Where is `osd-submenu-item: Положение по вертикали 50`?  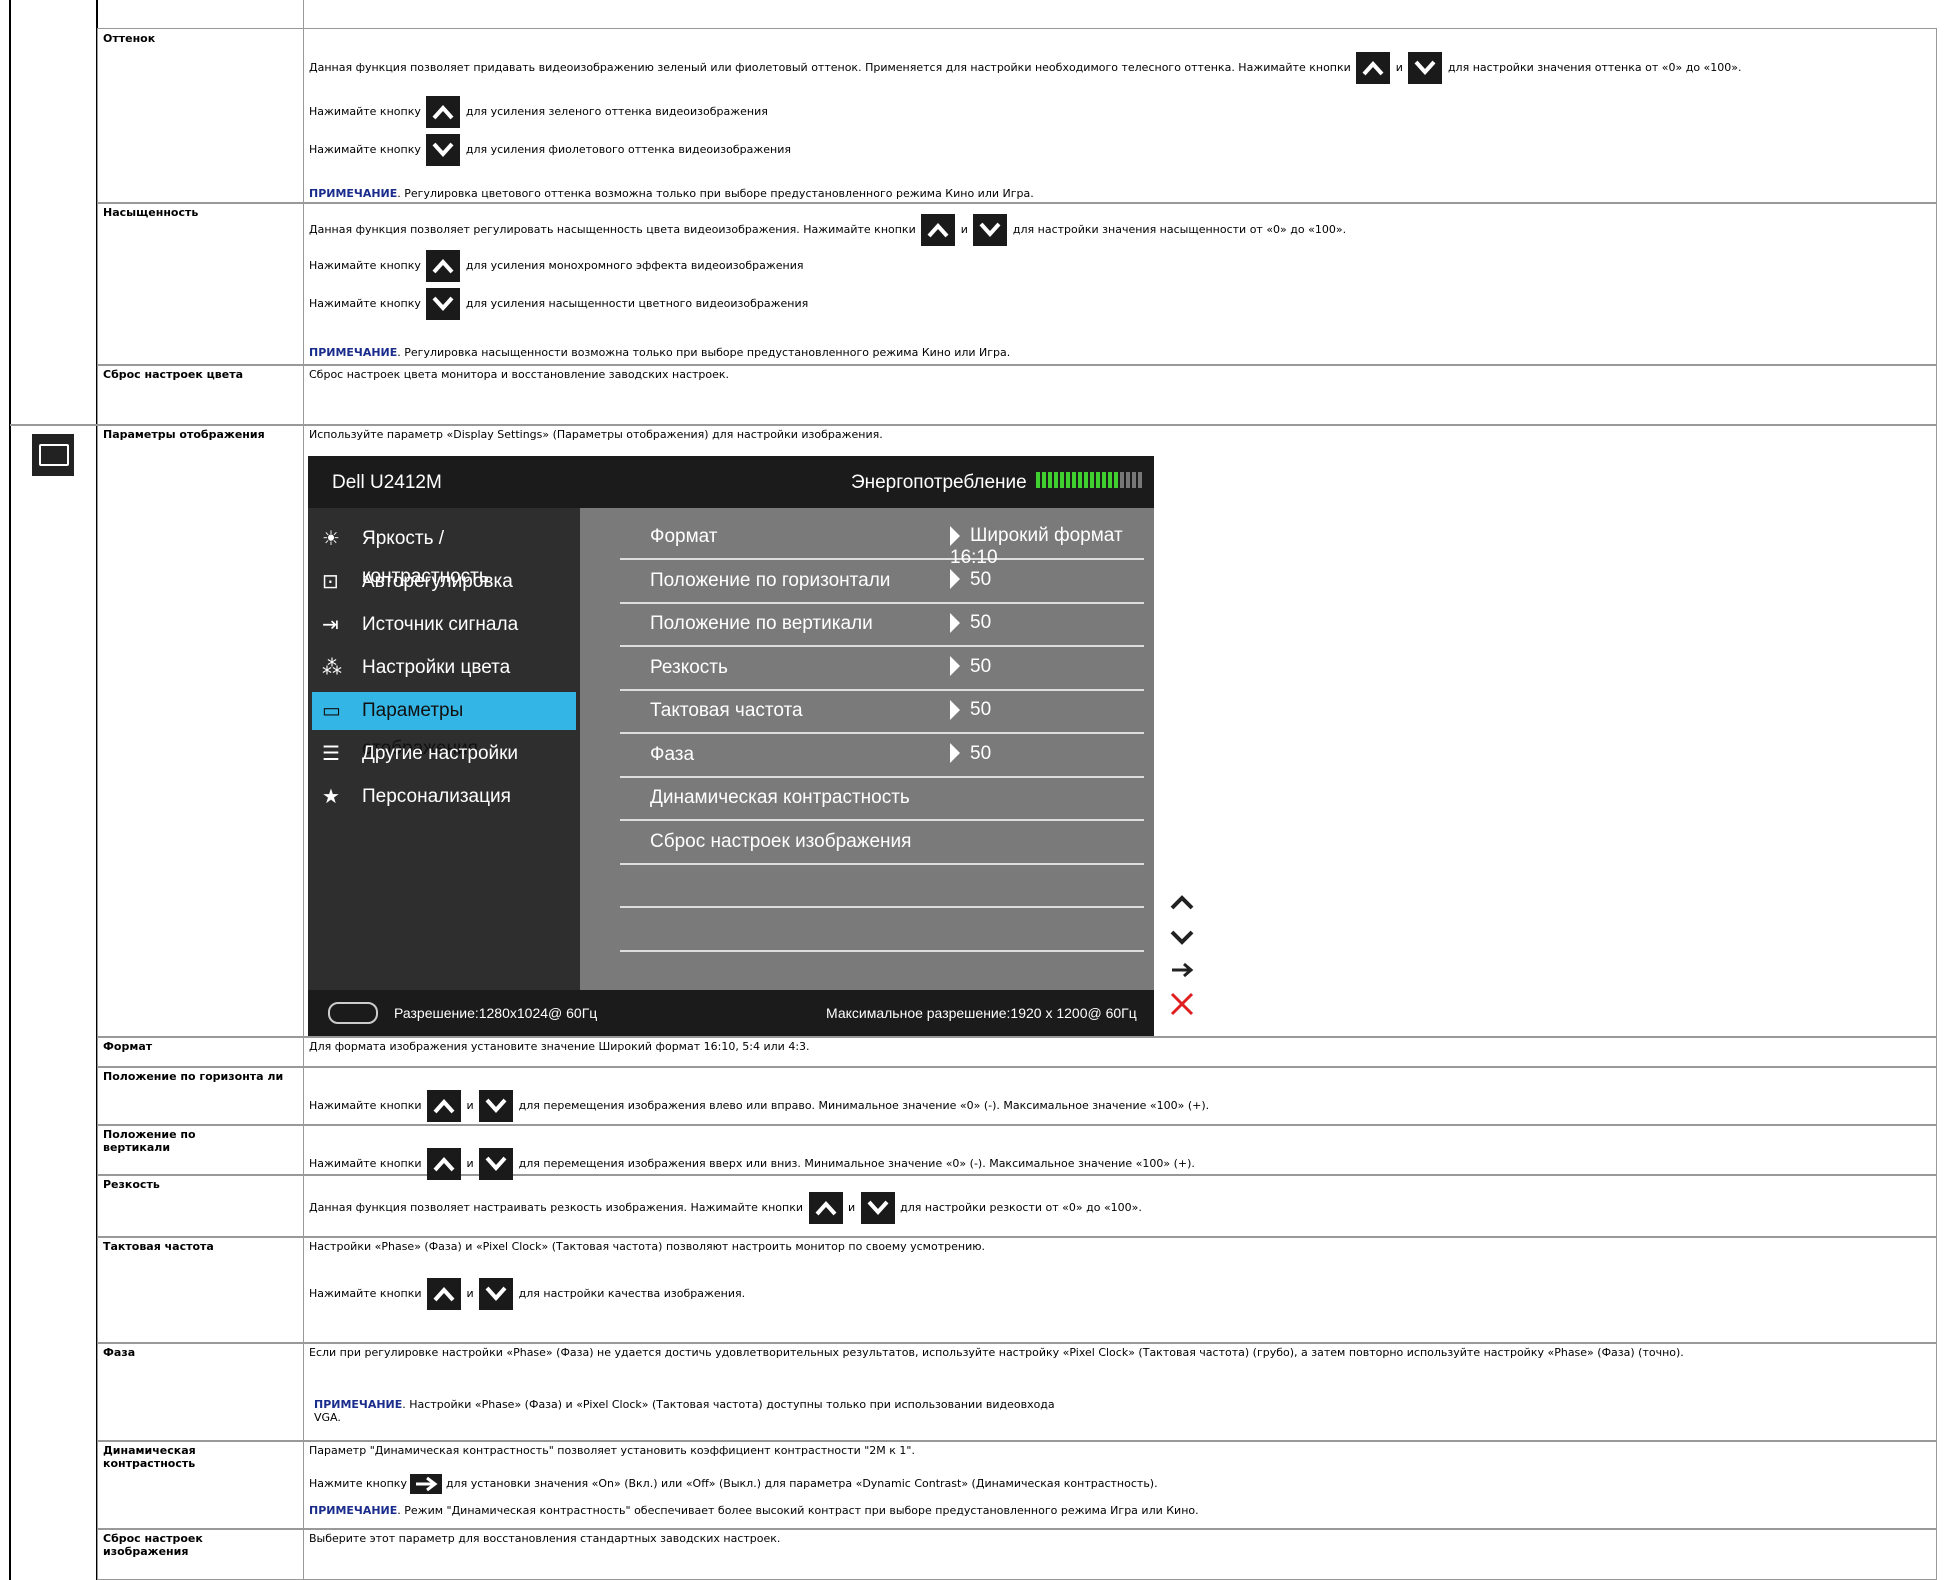 osd-submenu-item: Положение по вертикали 50 is located at coordinates (882, 624).